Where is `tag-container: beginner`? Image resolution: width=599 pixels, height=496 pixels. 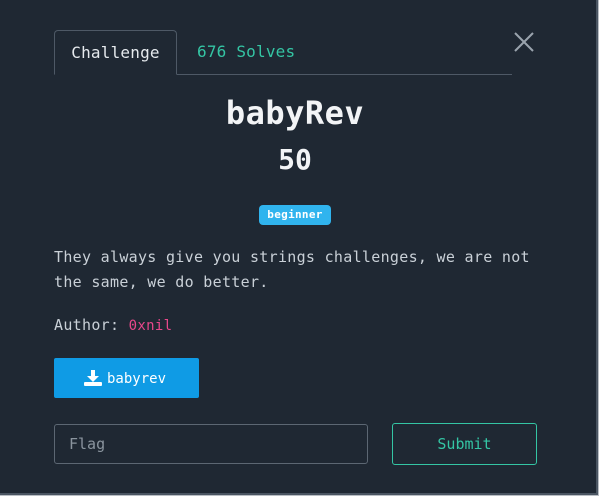
tag-container: beginner is located at coordinates (295, 214).